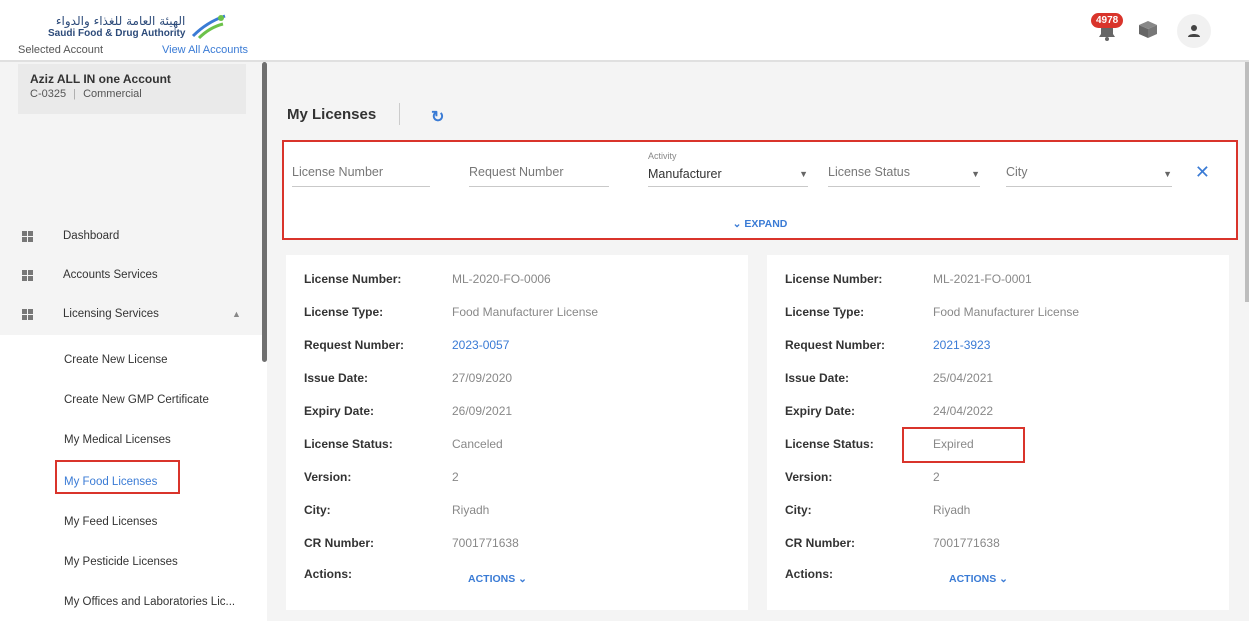  I want to click on account-name: Aziz ALL IN one Account, so click(100, 79).